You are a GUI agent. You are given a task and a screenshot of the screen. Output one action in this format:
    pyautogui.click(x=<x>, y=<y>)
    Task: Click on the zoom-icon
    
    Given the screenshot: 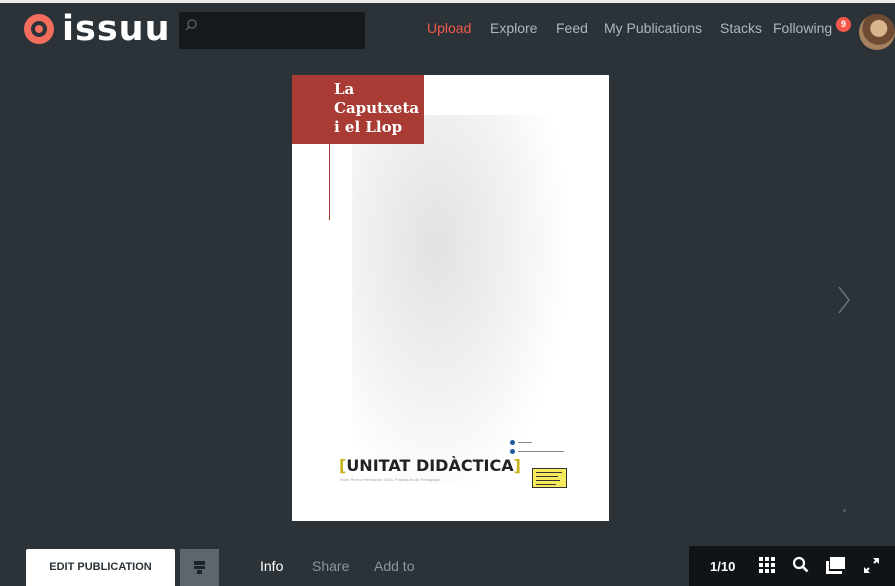 What is the action you would take?
    pyautogui.click(x=800, y=564)
    